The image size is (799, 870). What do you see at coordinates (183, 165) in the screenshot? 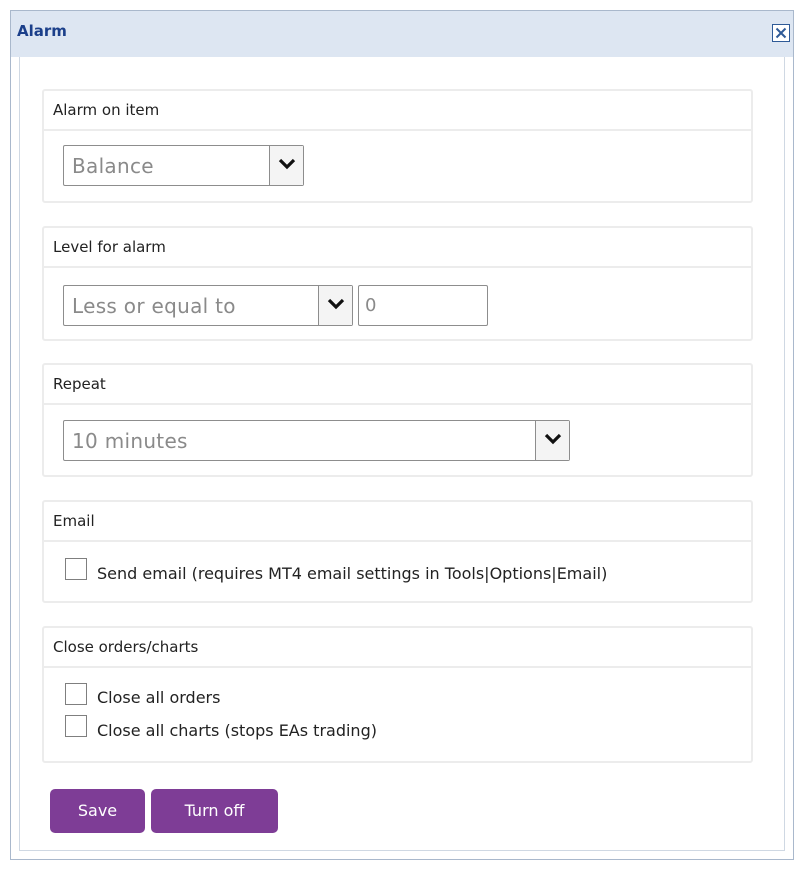
I see `alarm-item-select: Balance` at bounding box center [183, 165].